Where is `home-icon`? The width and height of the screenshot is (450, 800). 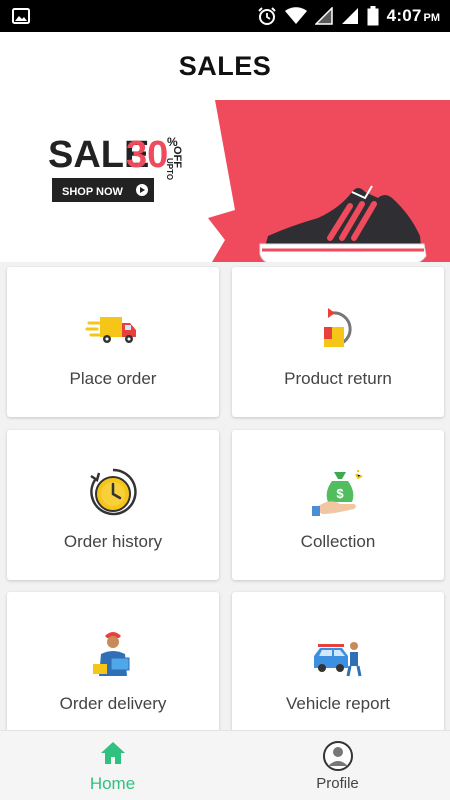 home-icon is located at coordinates (112, 753).